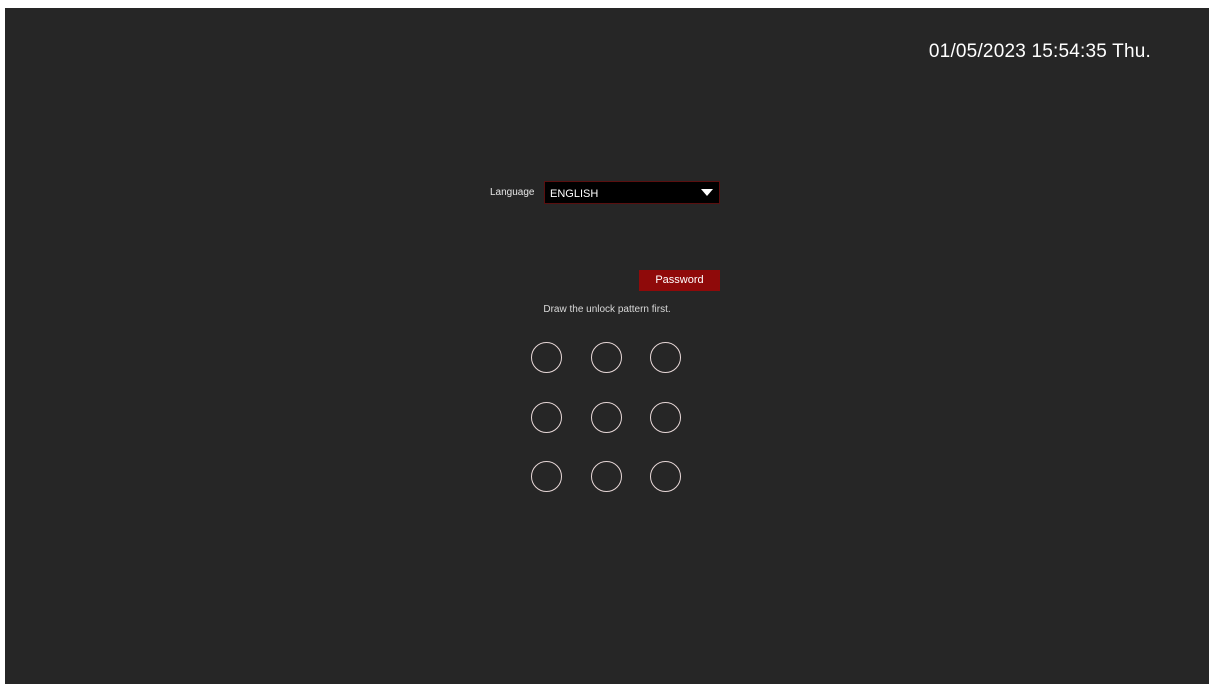 This screenshot has width=1209, height=684. I want to click on datetime-display: 01/05/2023 15:54:35 Thu., so click(1039, 51).